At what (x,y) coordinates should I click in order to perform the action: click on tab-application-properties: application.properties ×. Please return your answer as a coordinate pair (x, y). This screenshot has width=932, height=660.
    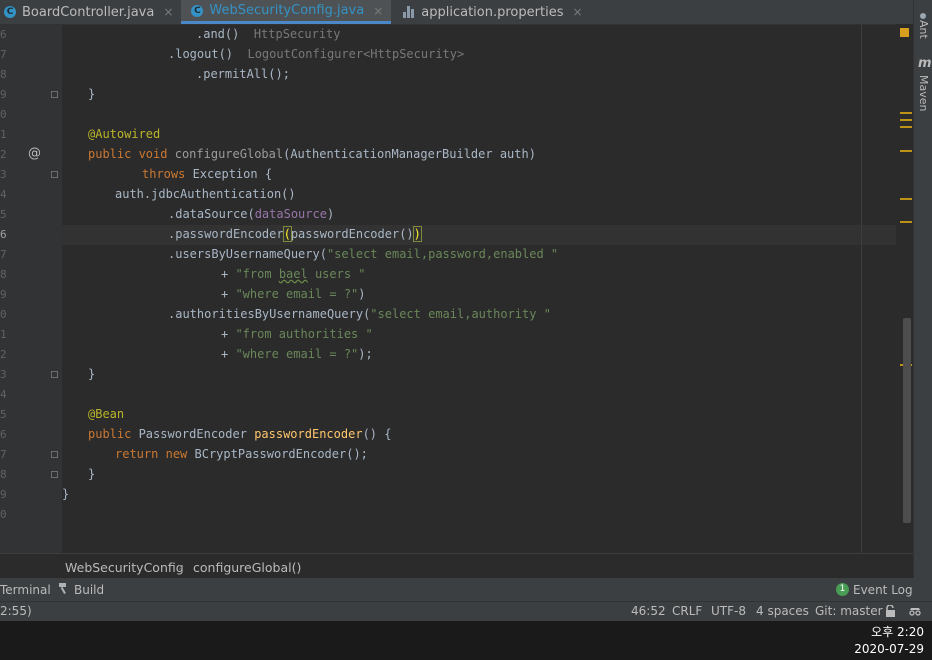
    Looking at the image, I should click on (490, 12).